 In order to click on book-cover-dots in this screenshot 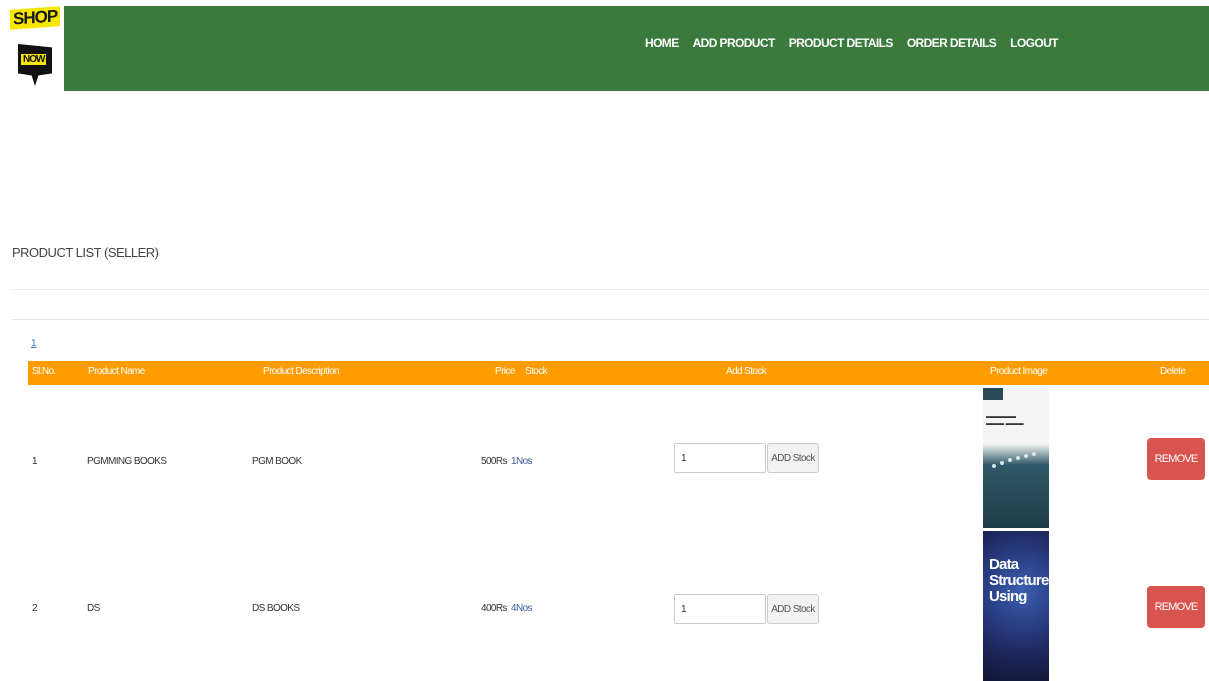, I will do `click(1014, 460)`.